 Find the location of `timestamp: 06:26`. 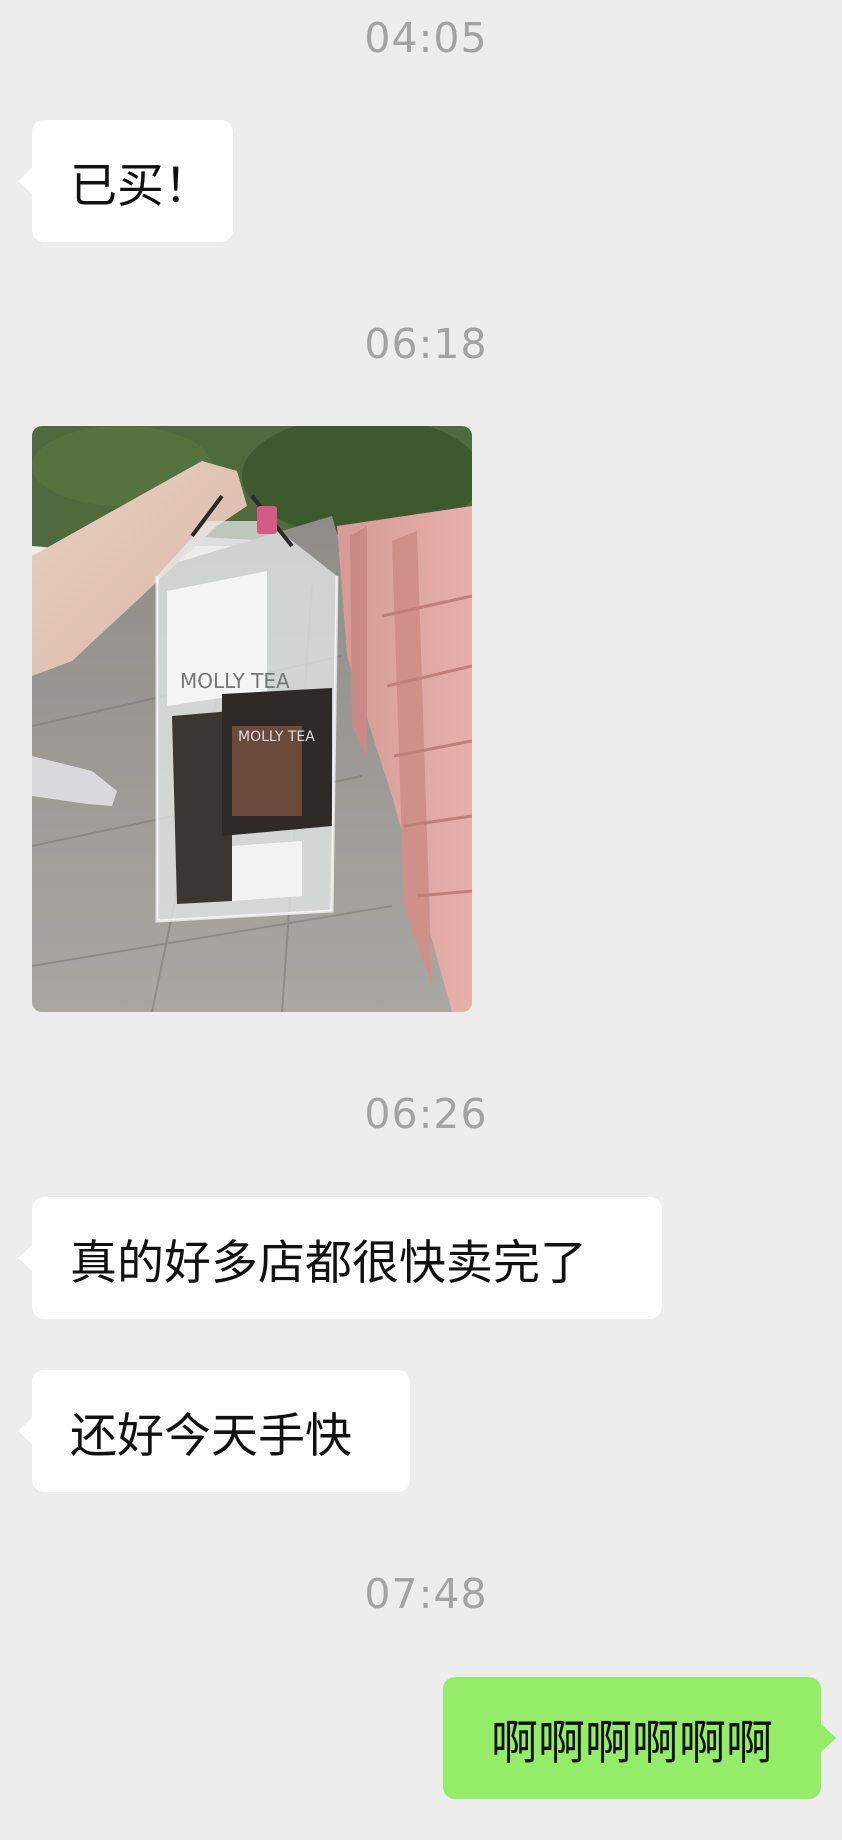

timestamp: 06:26 is located at coordinates (426, 1114).